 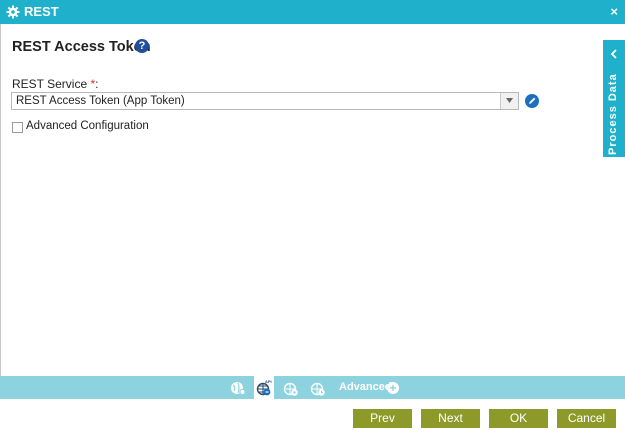 I want to click on close-icon: ×, so click(x=614, y=11).